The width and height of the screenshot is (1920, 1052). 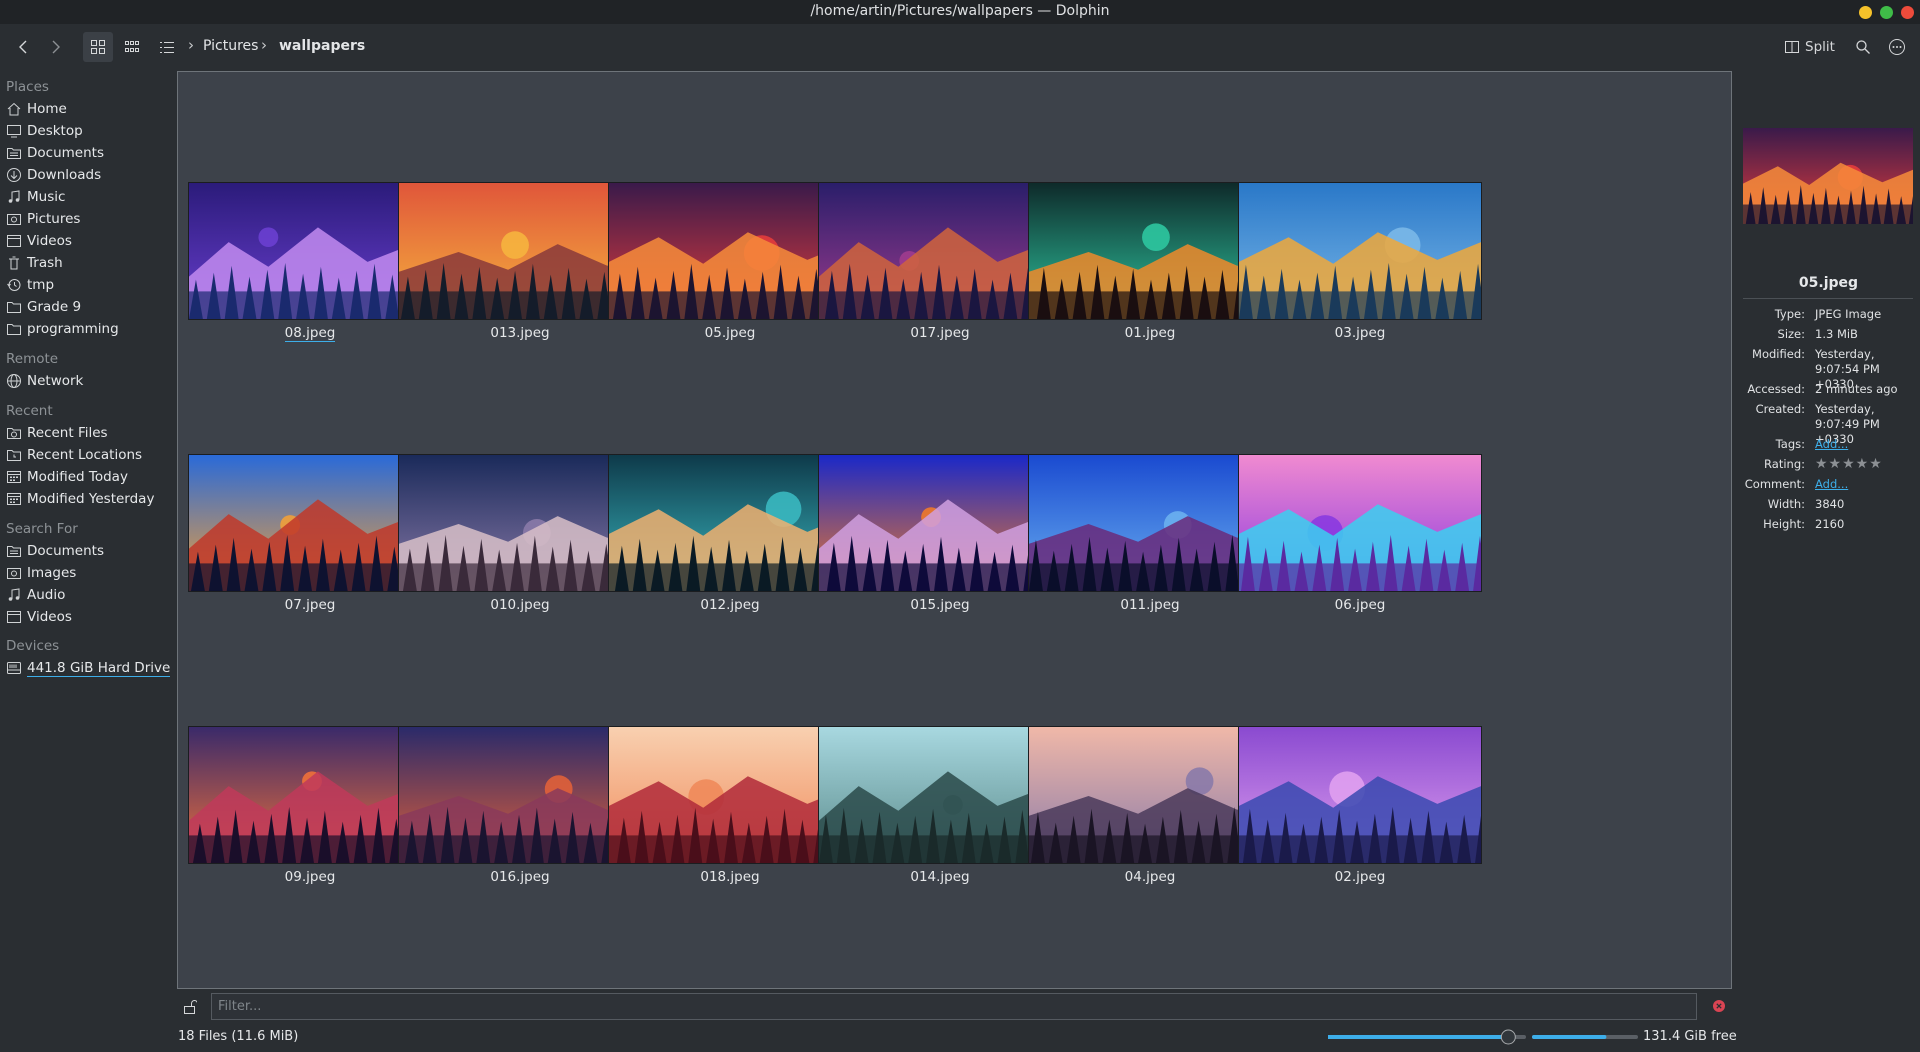 I want to click on sidebar-item-recent-modified-yesterday: Modified Yesterday, so click(x=80, y=499).